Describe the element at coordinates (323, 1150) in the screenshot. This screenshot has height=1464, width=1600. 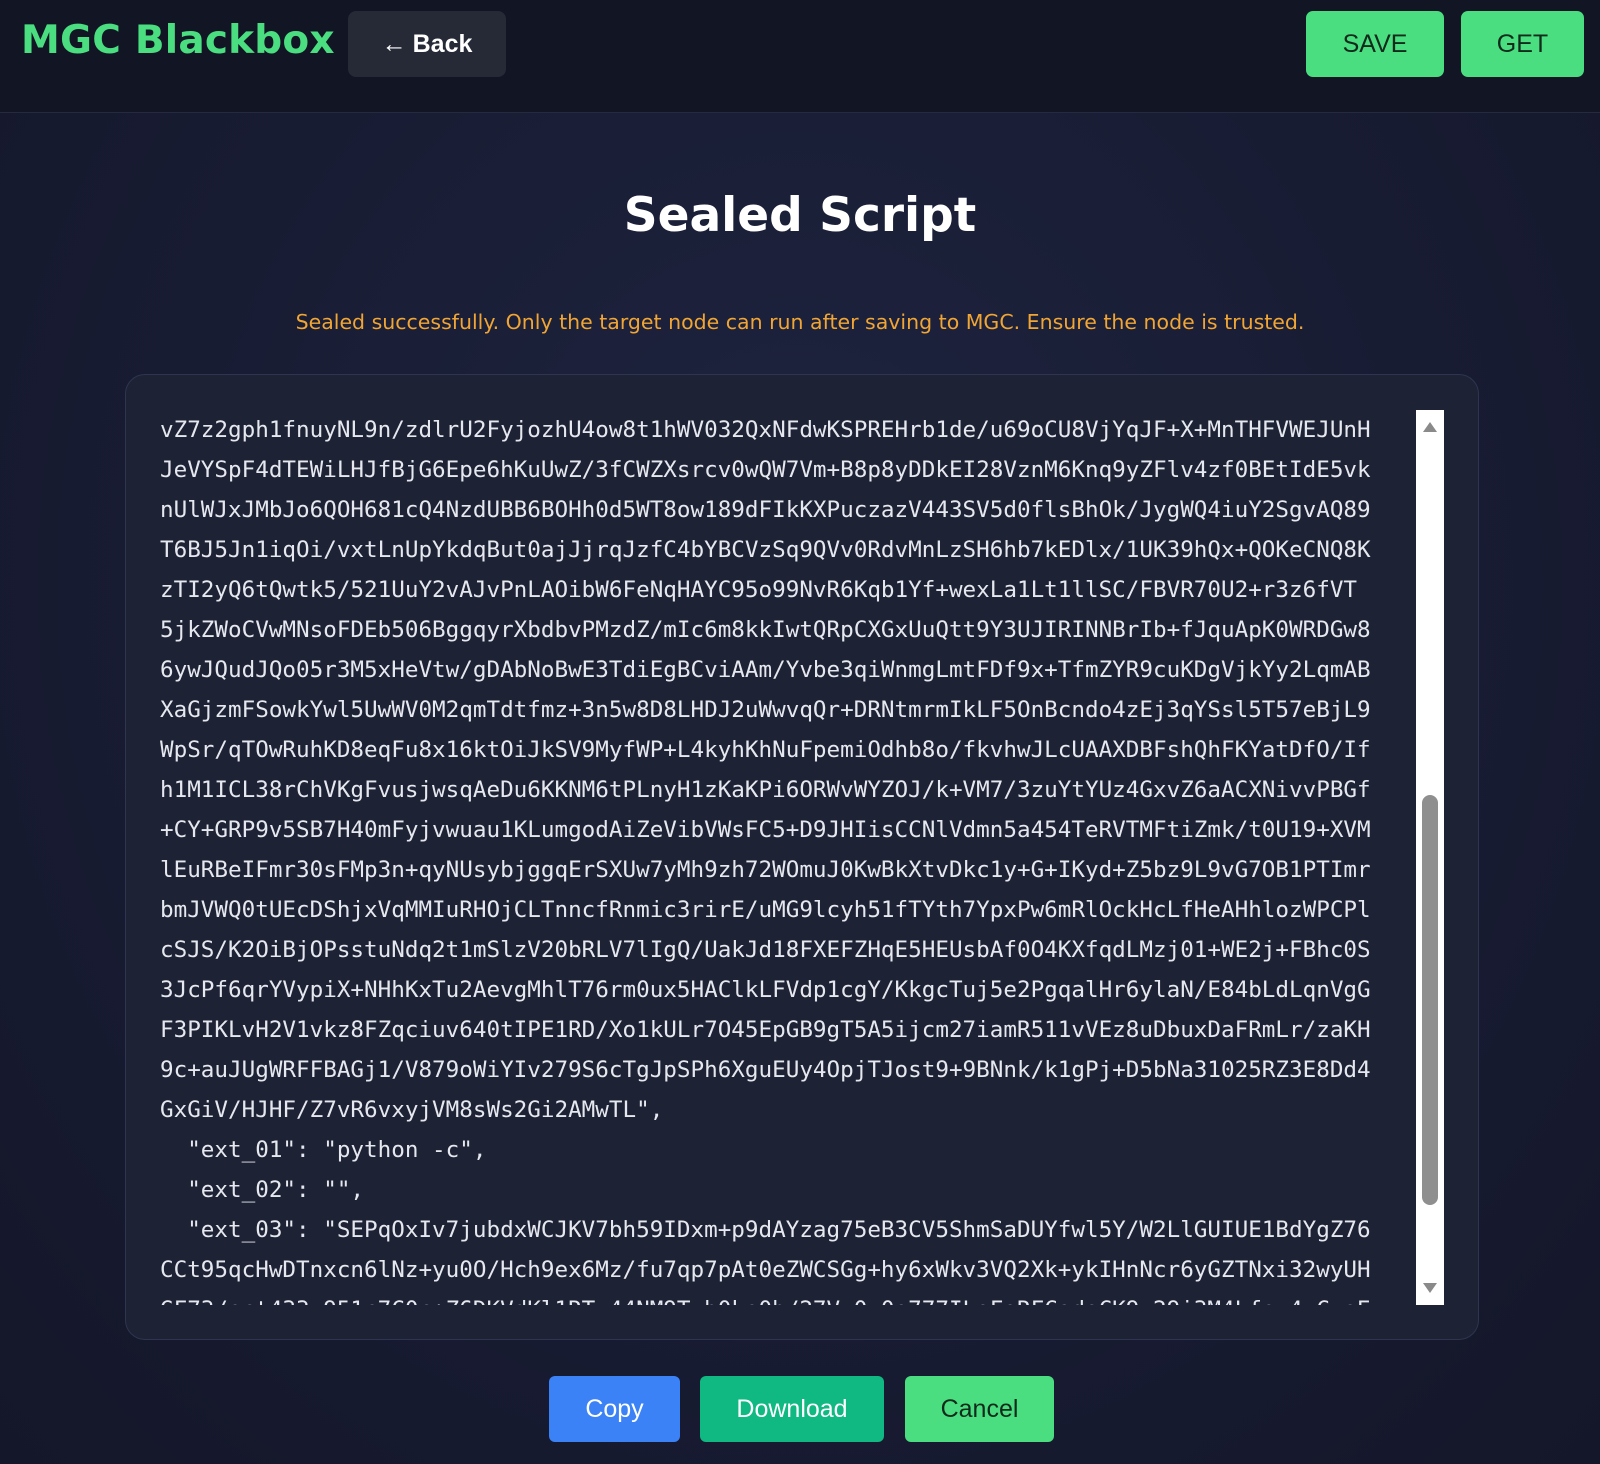
I see `script-line: "ext_01": "python -c",` at that location.